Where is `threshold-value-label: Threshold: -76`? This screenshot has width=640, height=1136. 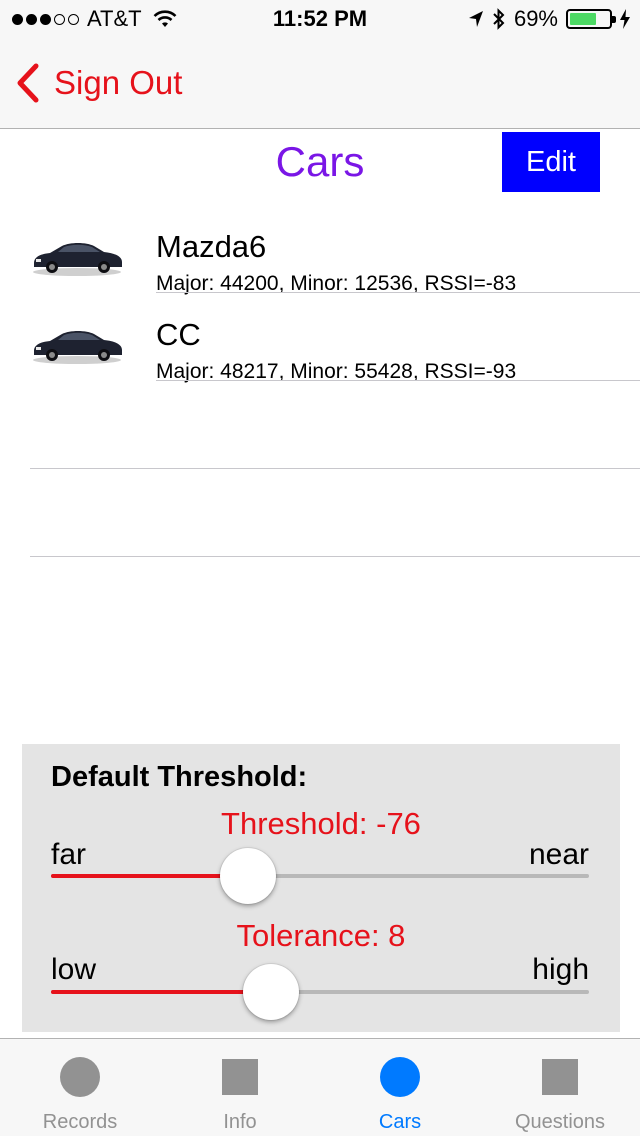
threshold-value-label: Threshold: -76 is located at coordinates (321, 823).